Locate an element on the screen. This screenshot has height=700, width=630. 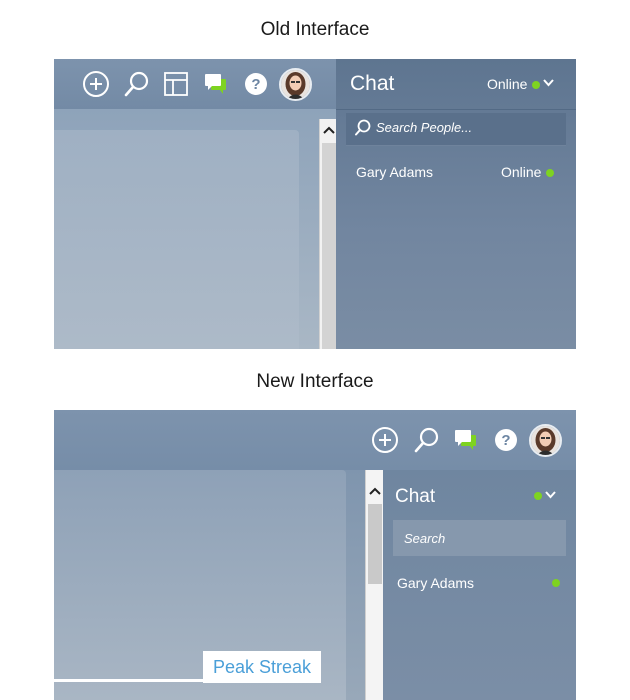
chat-panel: Chat Search Gary Adams is located at coordinates (479, 585).